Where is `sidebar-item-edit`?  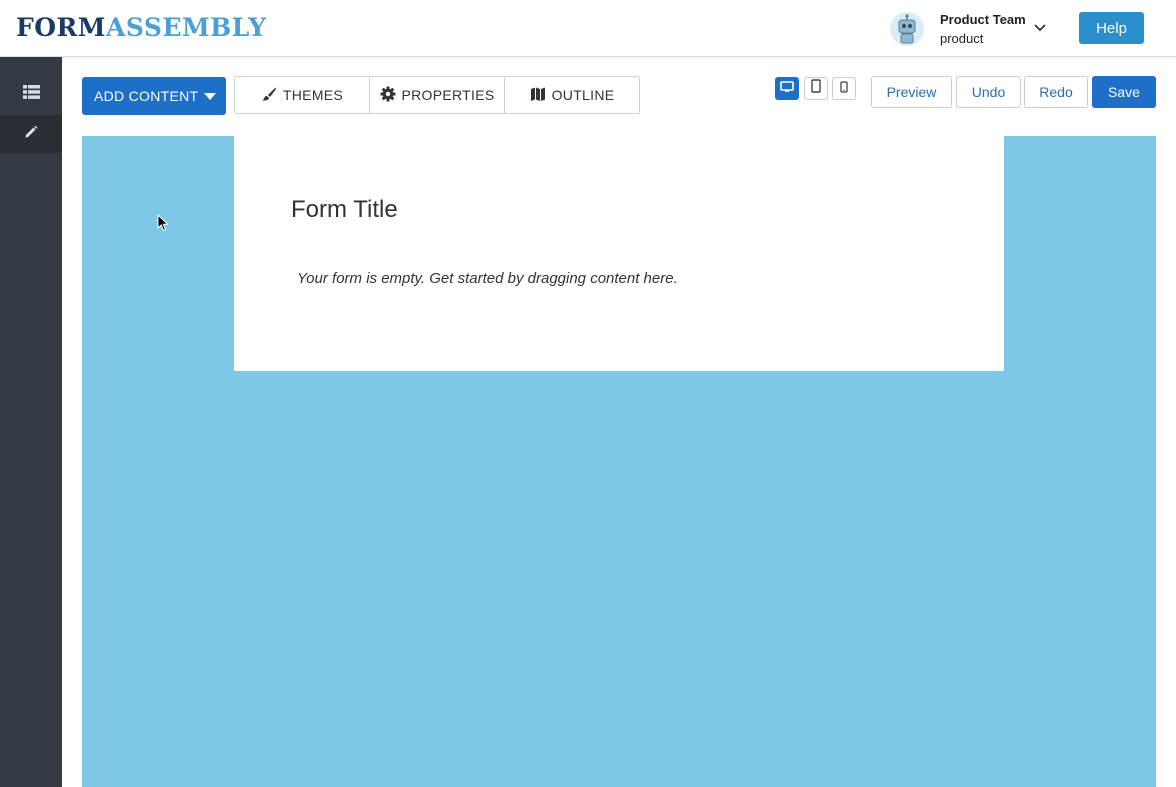
sidebar-item-edit is located at coordinates (31, 134).